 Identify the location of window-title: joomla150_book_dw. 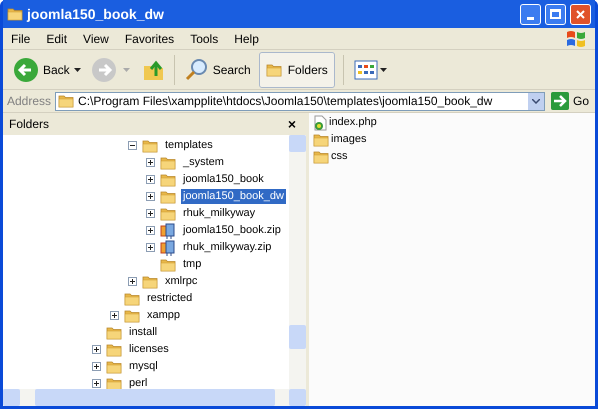
(96, 14).